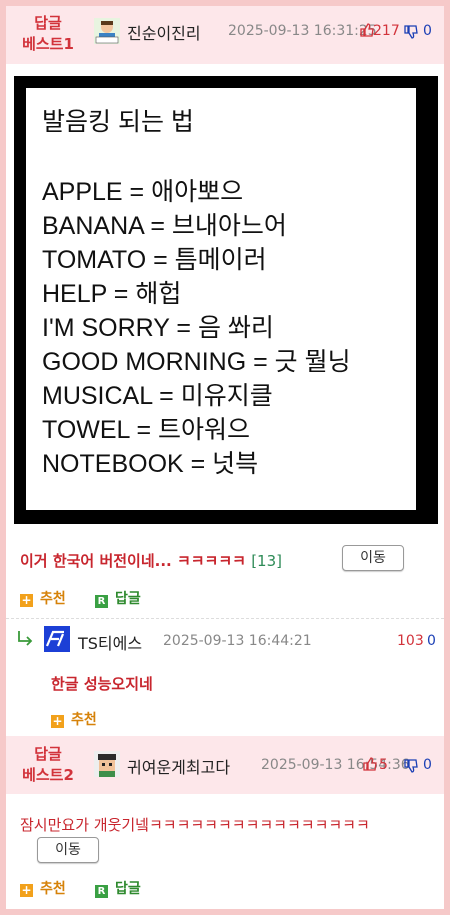  Describe the element at coordinates (302, 31) in the screenshot. I see `post-date: 2025-09-13 16:31:25` at that location.